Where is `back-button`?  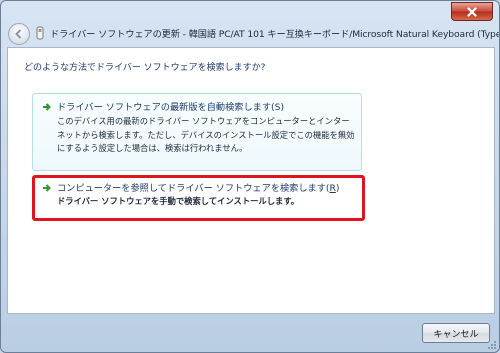
back-button is located at coordinates (19, 34).